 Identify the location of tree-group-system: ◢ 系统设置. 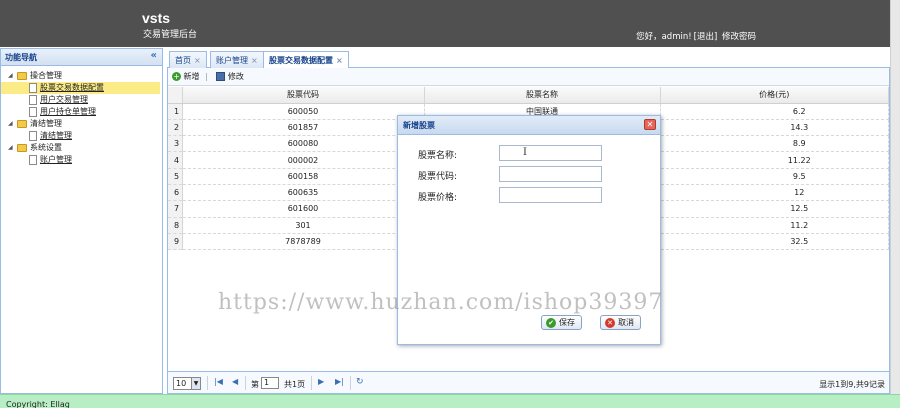
(81, 148).